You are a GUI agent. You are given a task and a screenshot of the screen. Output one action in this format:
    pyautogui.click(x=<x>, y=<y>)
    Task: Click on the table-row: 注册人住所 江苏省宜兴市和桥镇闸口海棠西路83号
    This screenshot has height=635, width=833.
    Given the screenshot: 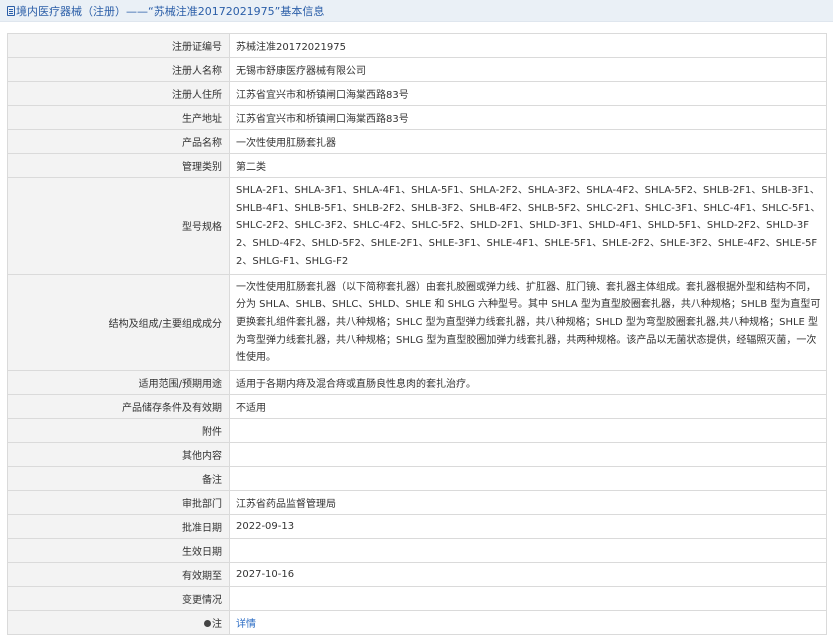 What is the action you would take?
    pyautogui.click(x=417, y=93)
    